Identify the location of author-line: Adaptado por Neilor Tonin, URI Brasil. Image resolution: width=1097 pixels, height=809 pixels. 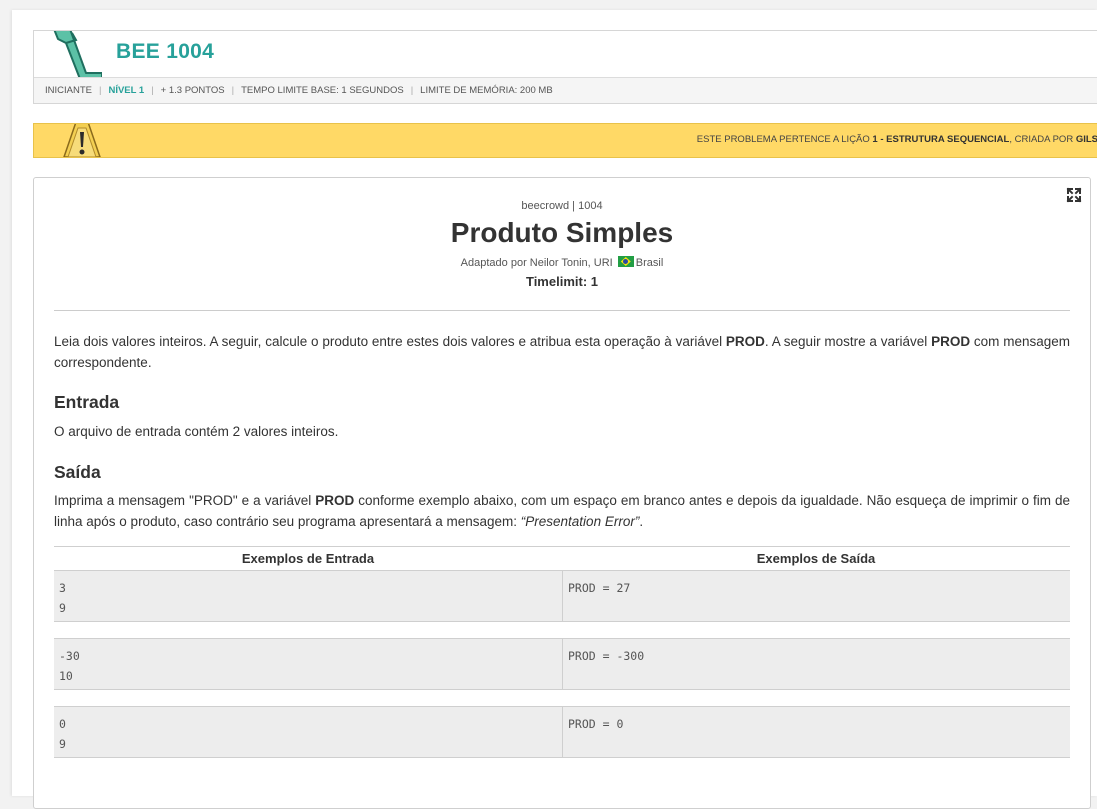
(562, 262).